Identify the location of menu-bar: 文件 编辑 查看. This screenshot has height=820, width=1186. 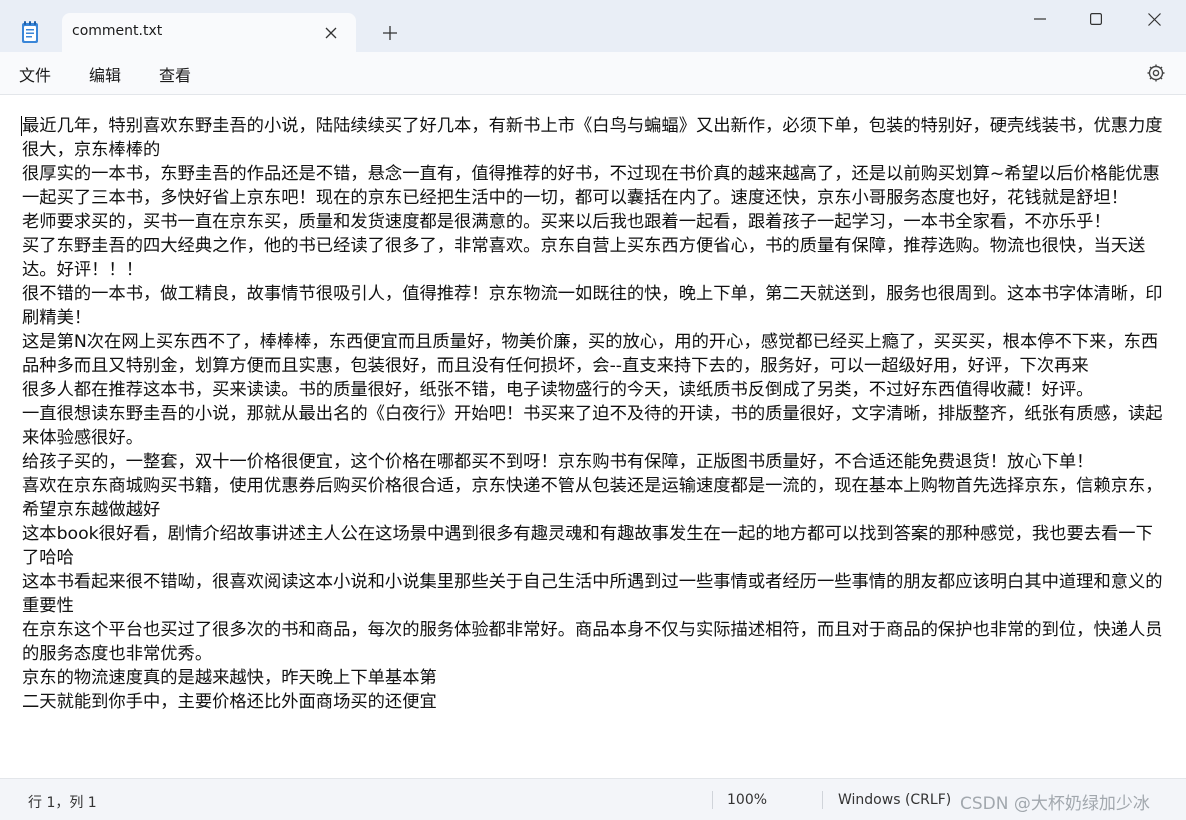
(593, 73).